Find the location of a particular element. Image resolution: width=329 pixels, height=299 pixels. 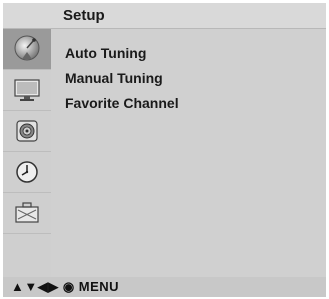

category-sidebar is located at coordinates (27, 153).